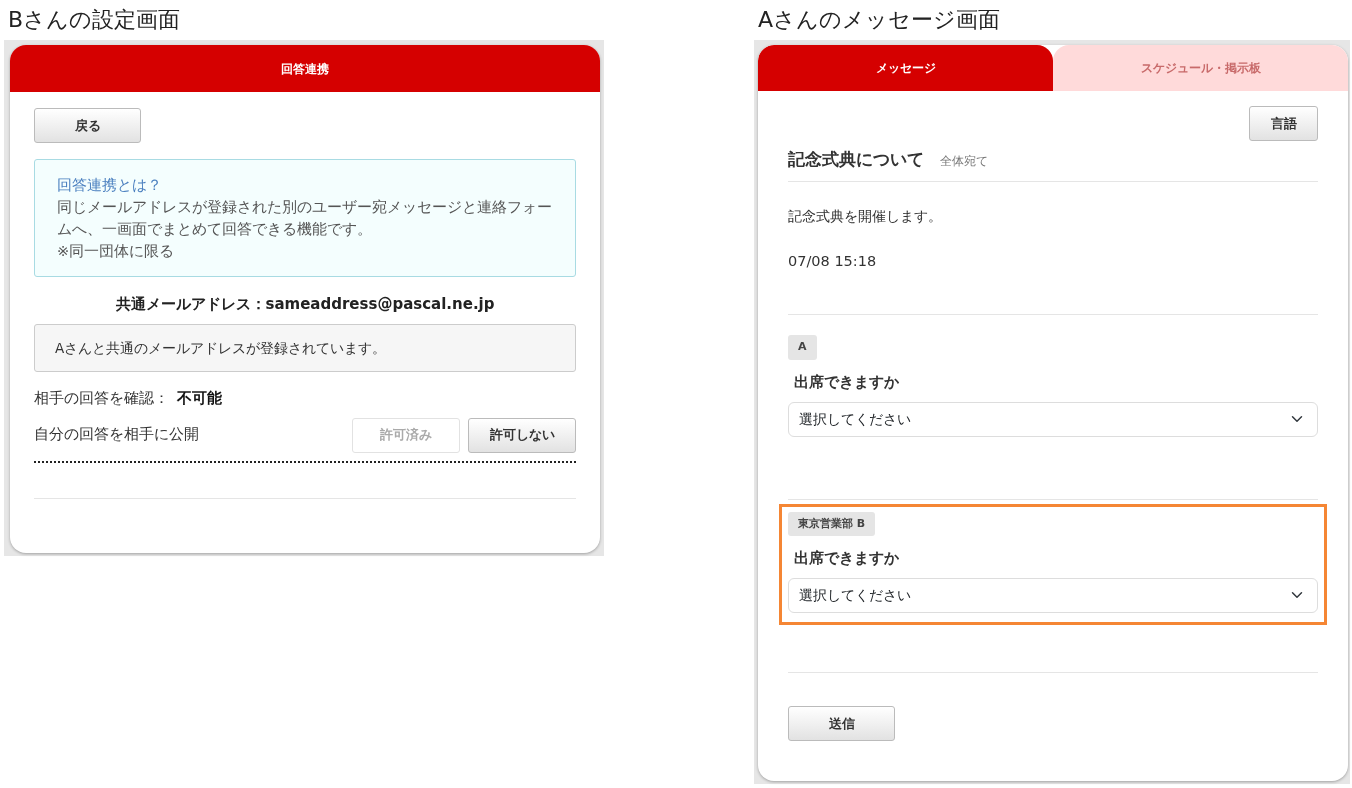 The height and width of the screenshot is (788, 1352). What do you see at coordinates (110, 185) in the screenshot?
I see `info-title: 回答連携とは？` at bounding box center [110, 185].